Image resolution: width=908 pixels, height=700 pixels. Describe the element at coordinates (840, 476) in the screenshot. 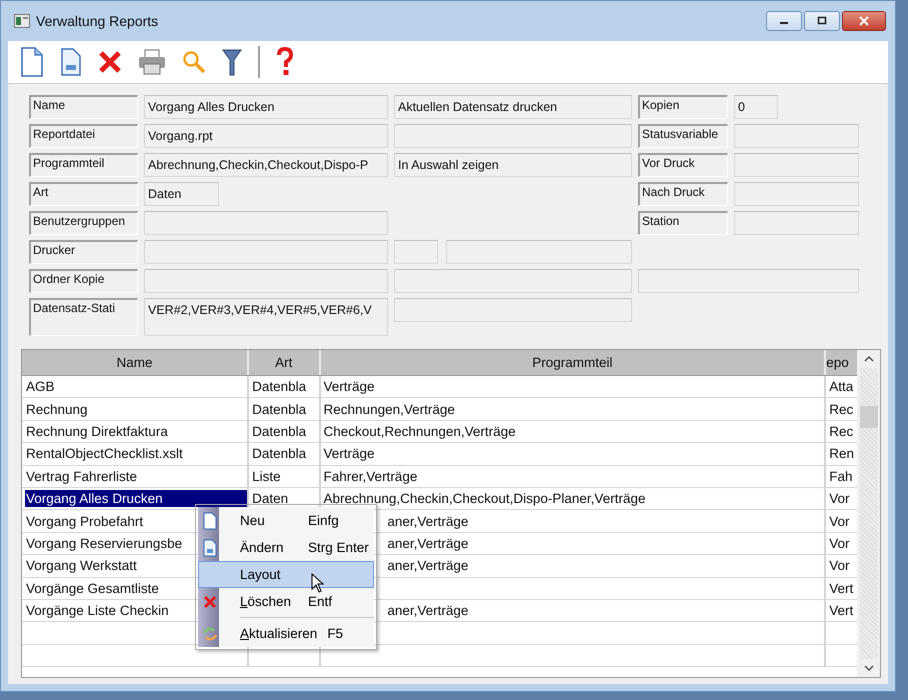

I see `table-cell: Fah` at that location.